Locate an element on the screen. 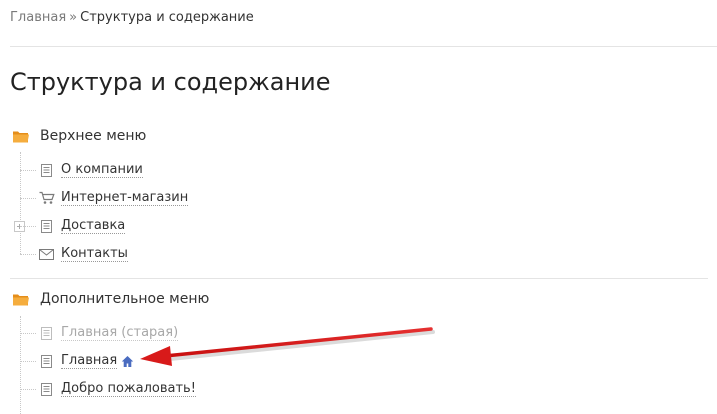 The image size is (717, 414). menu-header-top: Верхнее меню is located at coordinates (79, 136).